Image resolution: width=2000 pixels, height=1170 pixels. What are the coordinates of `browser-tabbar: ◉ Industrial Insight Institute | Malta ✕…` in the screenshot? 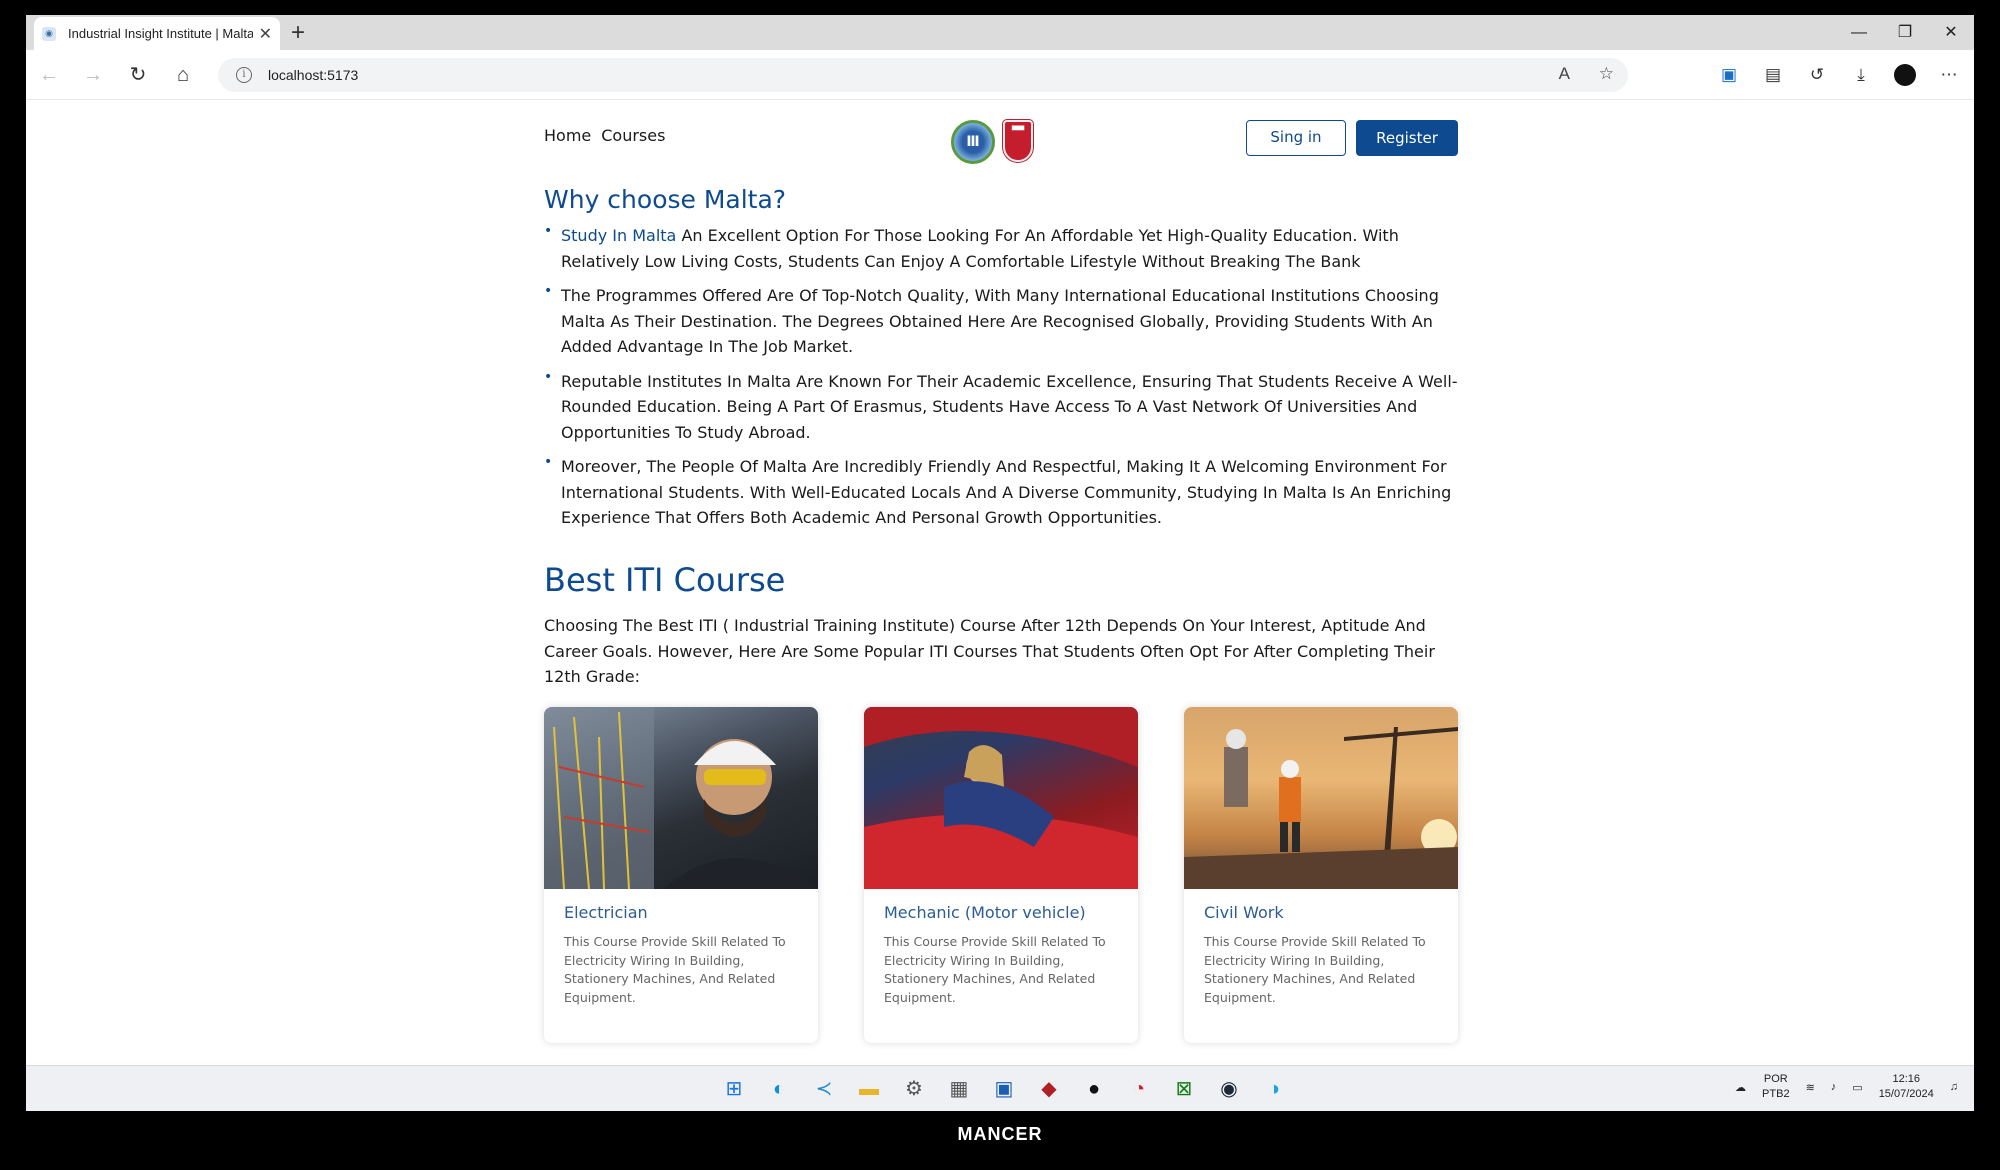 It's located at (1000, 32).